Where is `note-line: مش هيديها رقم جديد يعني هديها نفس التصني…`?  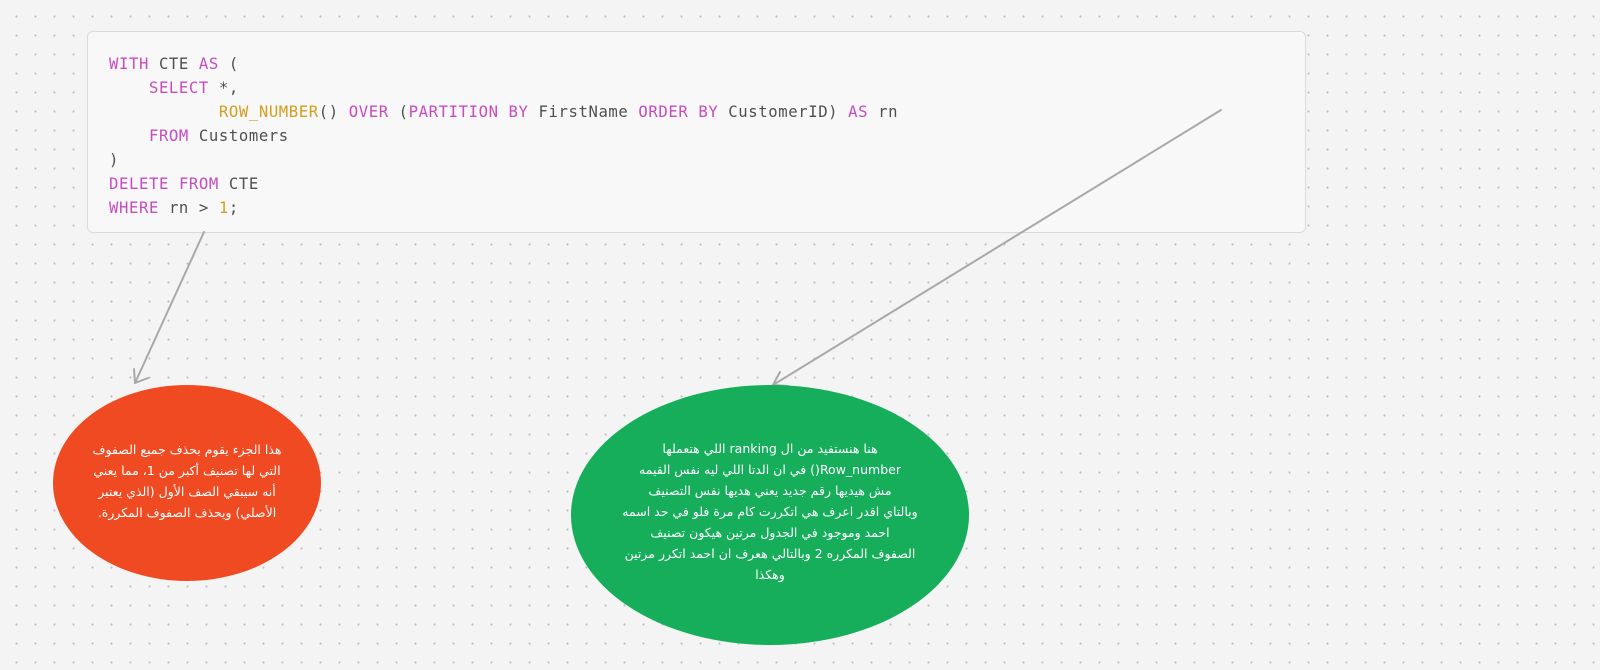 note-line: مش هيديها رقم جديد يعني هديها نفس التصني… is located at coordinates (770, 490).